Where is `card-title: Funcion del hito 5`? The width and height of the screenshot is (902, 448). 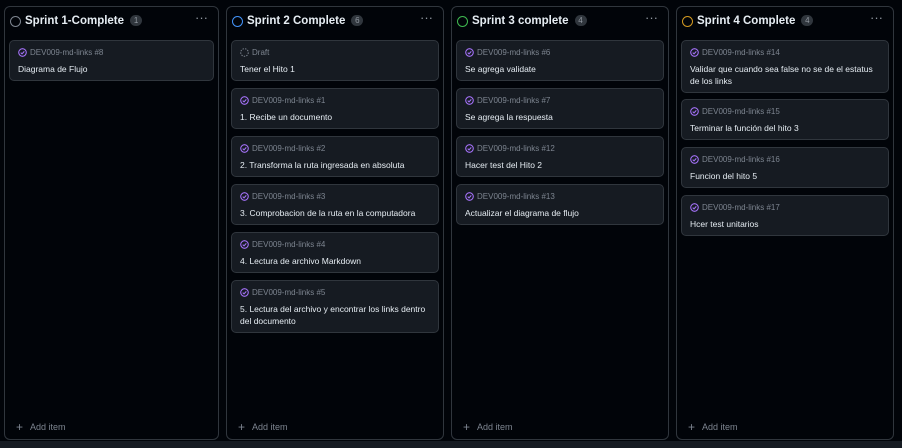 card-title: Funcion del hito 5 is located at coordinates (785, 176).